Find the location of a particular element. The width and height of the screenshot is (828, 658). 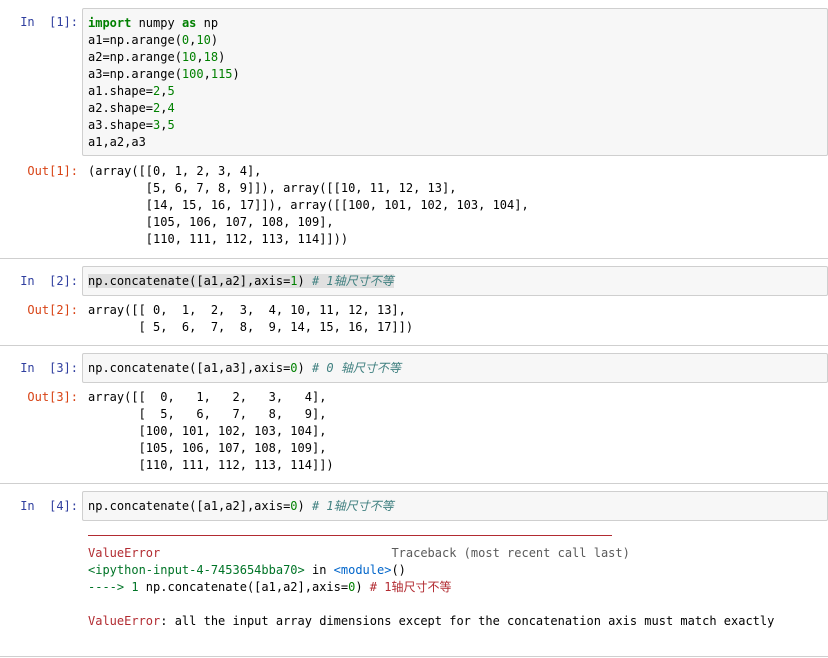

code-input: np.concatenate([a1,a3],axis=0) # 0 轴尺寸不等 is located at coordinates (244, 368).